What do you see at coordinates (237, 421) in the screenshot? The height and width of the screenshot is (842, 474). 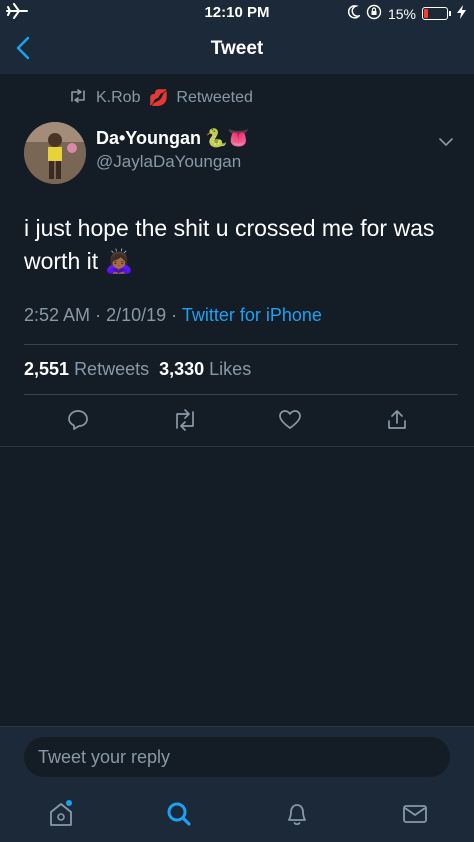 I see `tweet-actions` at bounding box center [237, 421].